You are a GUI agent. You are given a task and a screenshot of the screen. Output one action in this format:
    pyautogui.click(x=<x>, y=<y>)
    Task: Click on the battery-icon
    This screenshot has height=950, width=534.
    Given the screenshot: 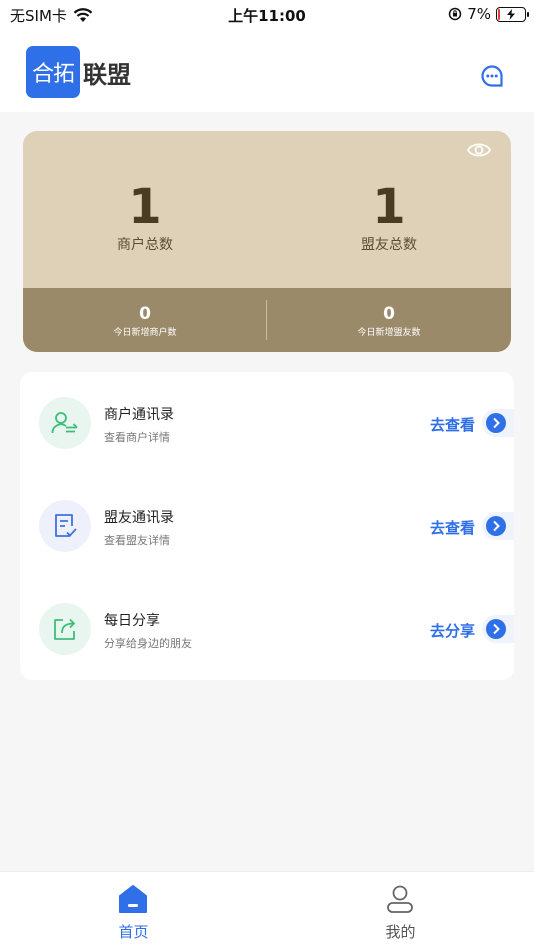 What is the action you would take?
    pyautogui.click(x=512, y=14)
    